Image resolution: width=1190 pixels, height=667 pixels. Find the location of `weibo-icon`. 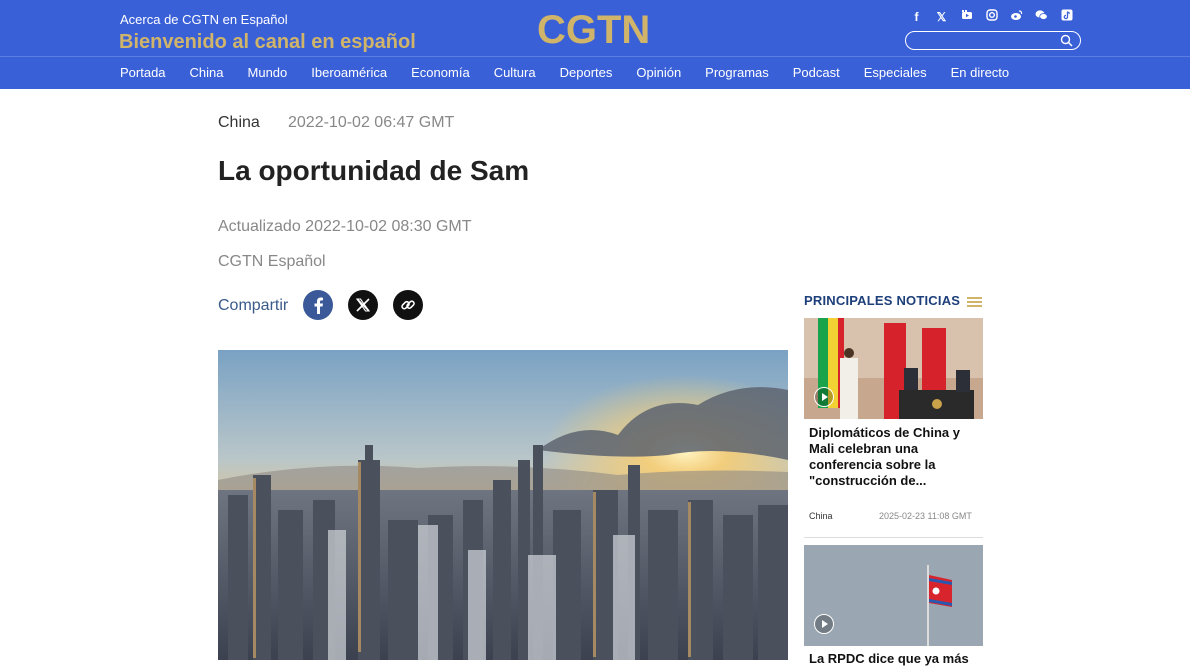

weibo-icon is located at coordinates (1016, 17).